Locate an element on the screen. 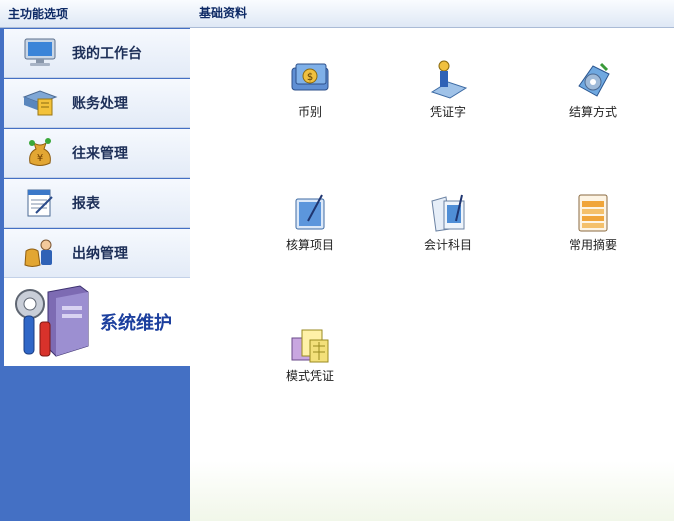 This screenshot has width=674, height=521. nav-my-workbench: 我的工作台 is located at coordinates (97, 53).